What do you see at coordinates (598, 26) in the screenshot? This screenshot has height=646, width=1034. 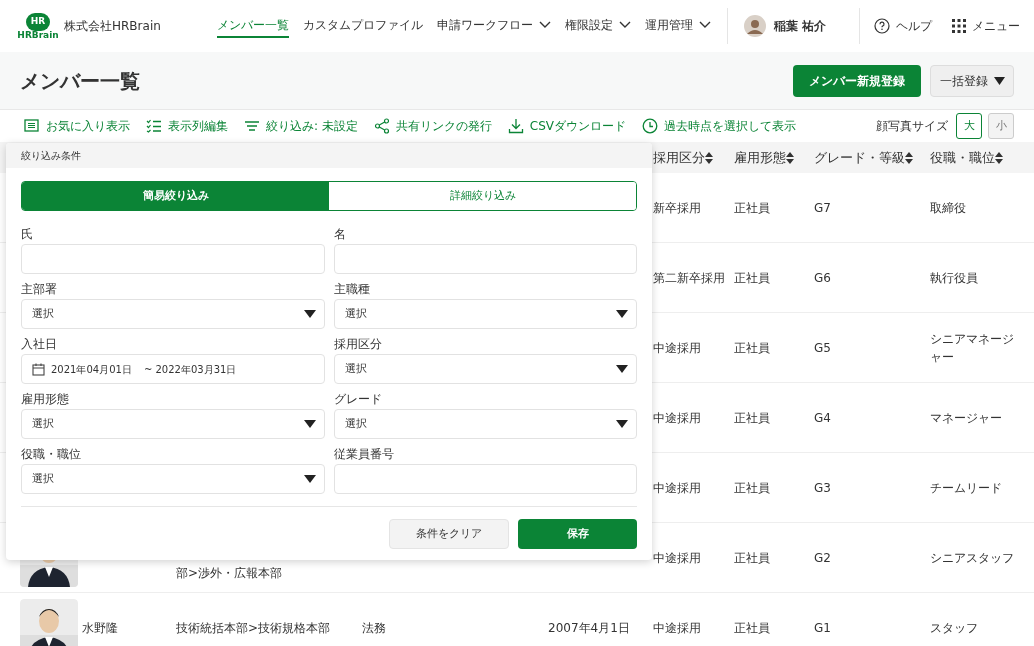 I see `nav-link: 権限設定` at bounding box center [598, 26].